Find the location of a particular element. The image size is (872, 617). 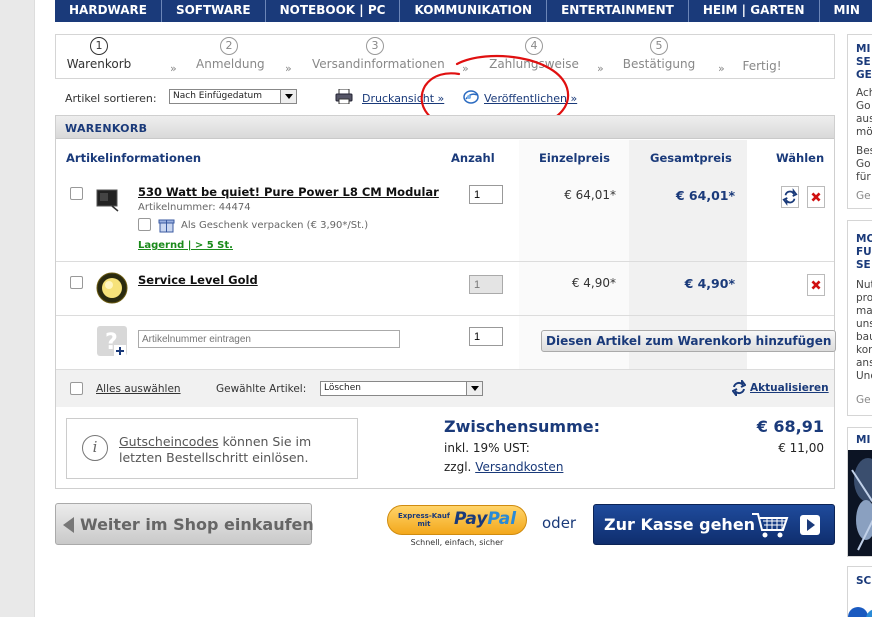

sidebar-box-3: MI is located at coordinates (859, 492).